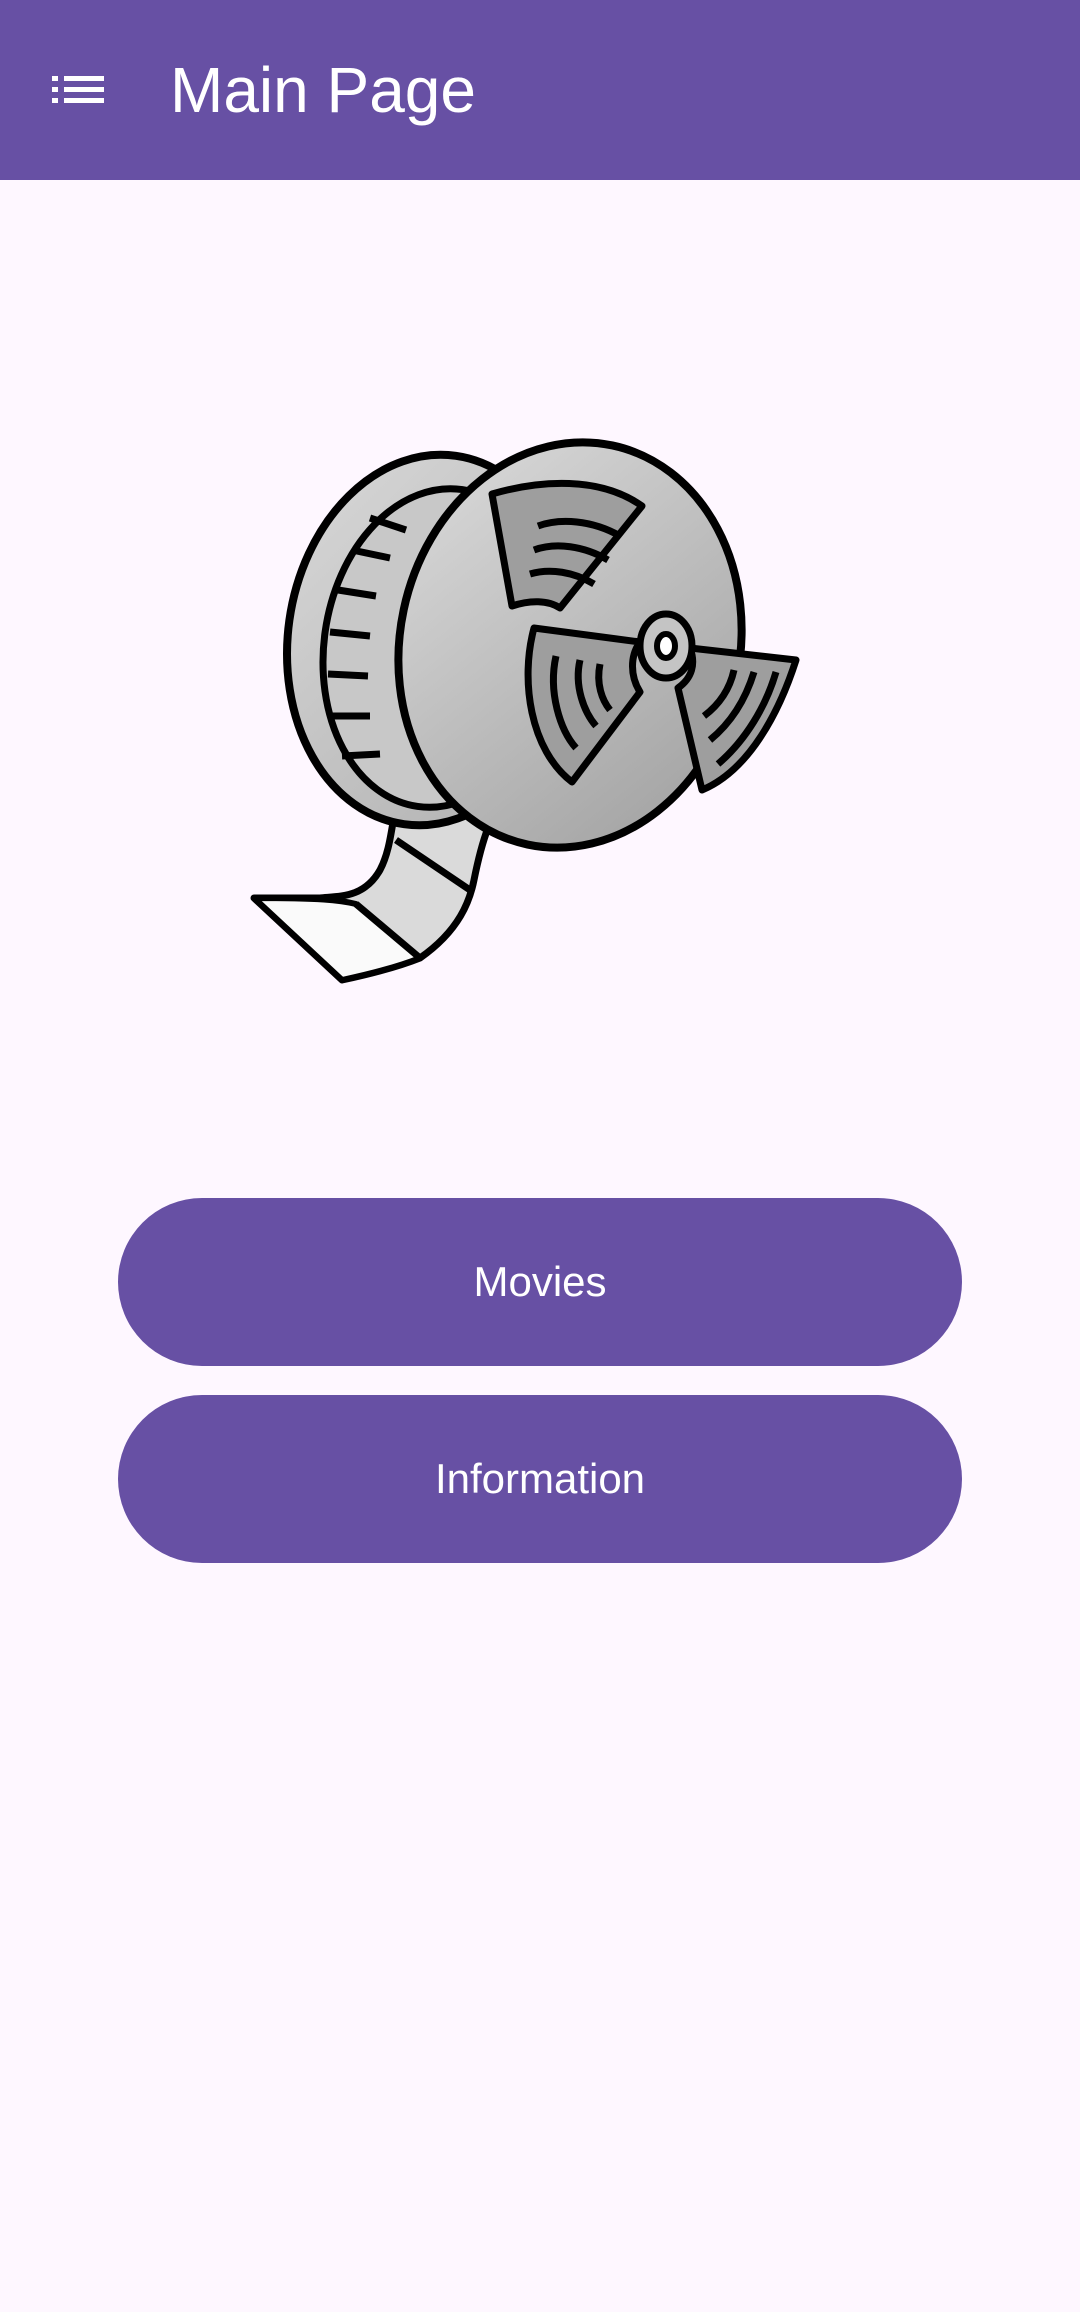 This screenshot has height=2312, width=1080. I want to click on top-app-bar: Main Page, so click(540, 90).